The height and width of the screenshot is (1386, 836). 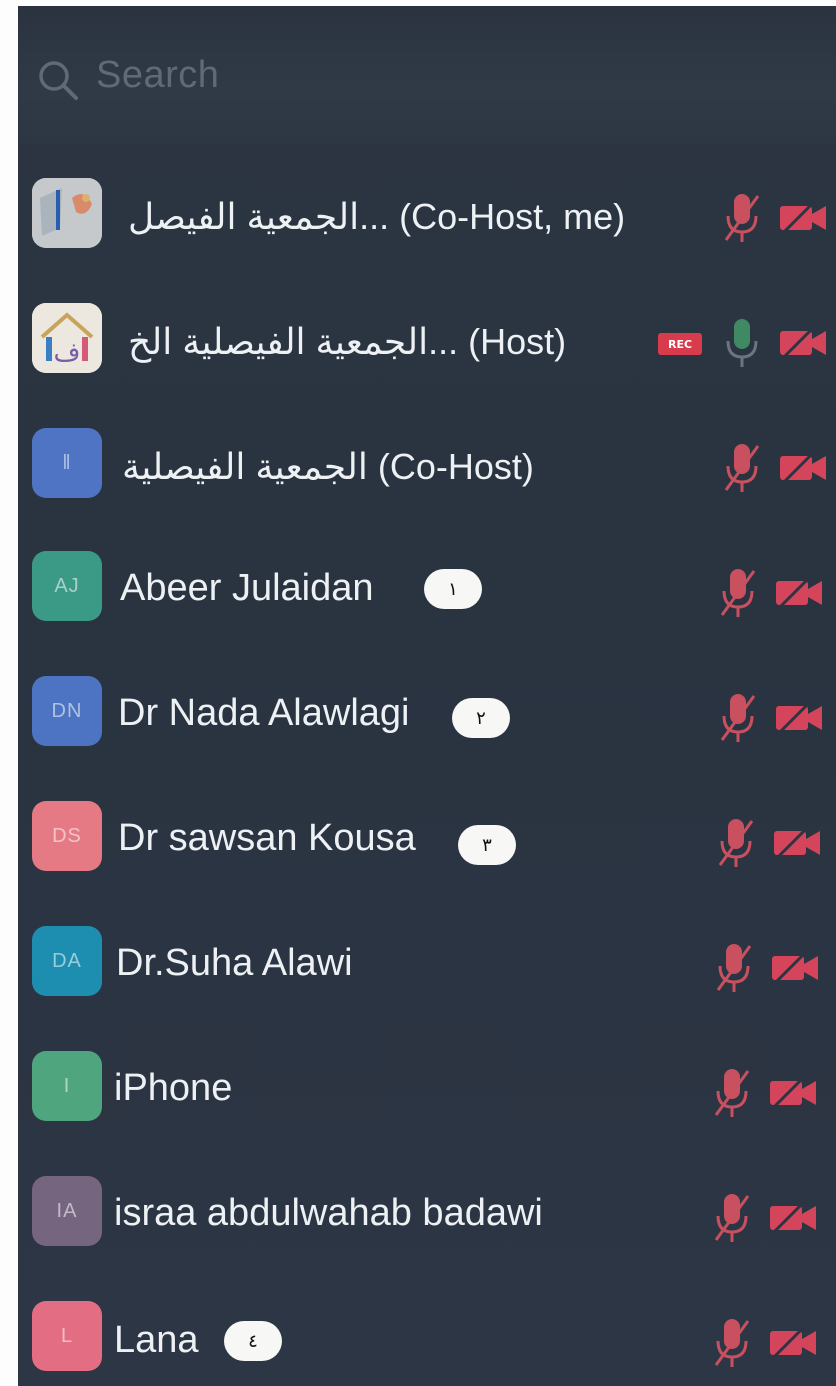 I want to click on annotation-badge: ١, so click(x=453, y=589).